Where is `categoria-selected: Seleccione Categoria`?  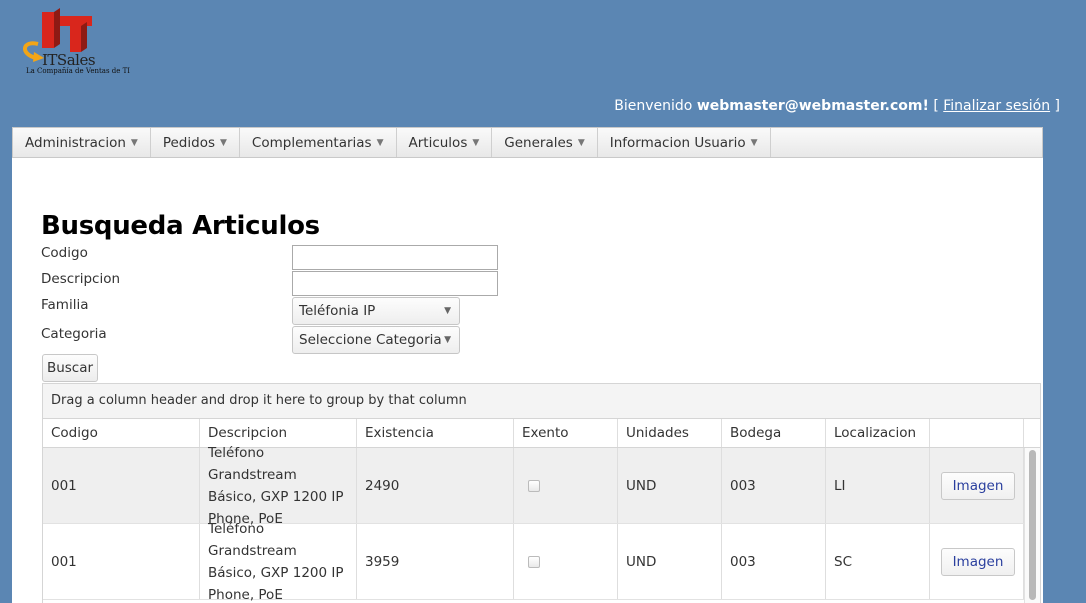 categoria-selected: Seleccione Categoria is located at coordinates (370, 340).